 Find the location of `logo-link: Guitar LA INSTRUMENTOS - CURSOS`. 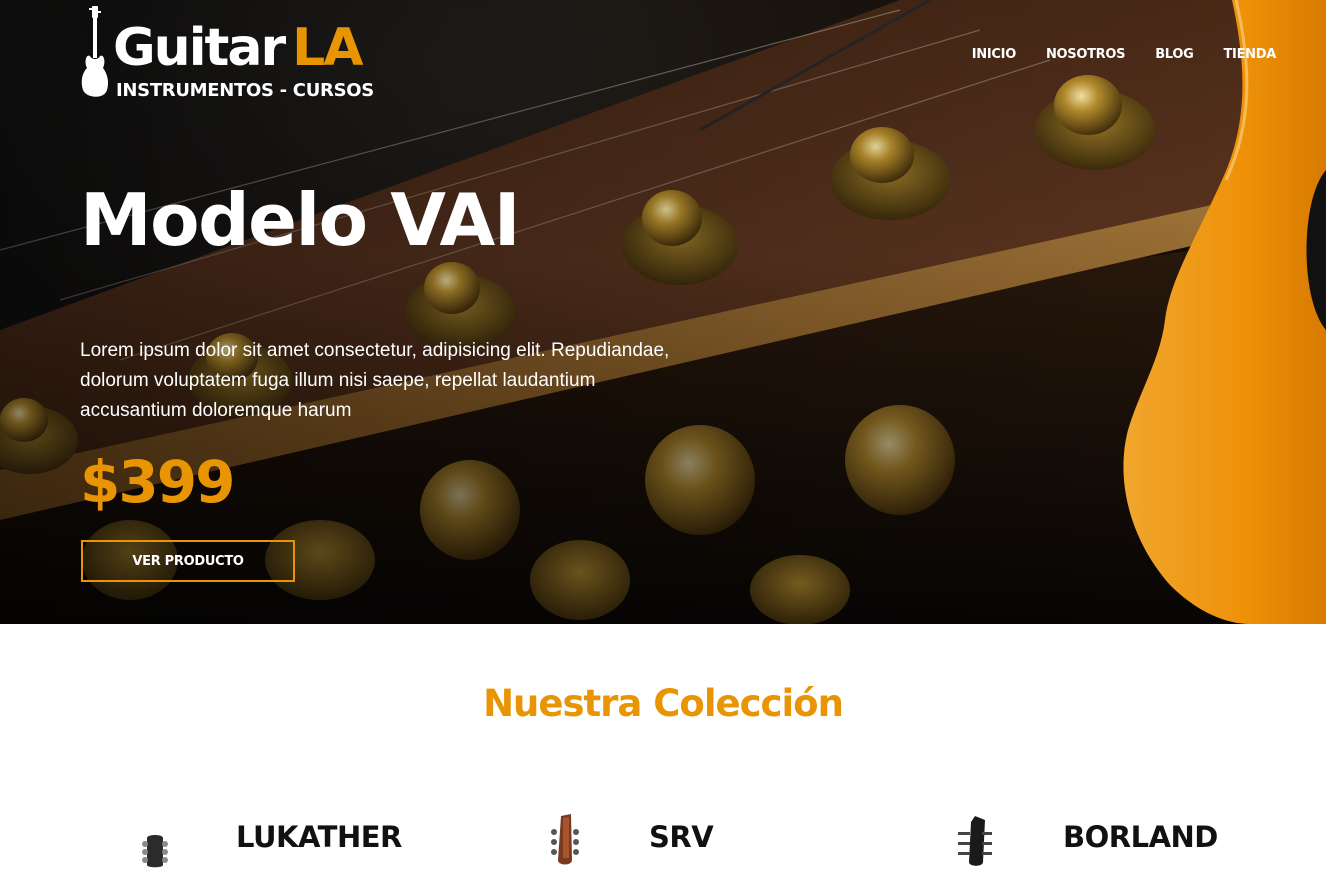

logo-link: Guitar LA INSTRUMENTOS - CURSOS is located at coordinates (235, 54).